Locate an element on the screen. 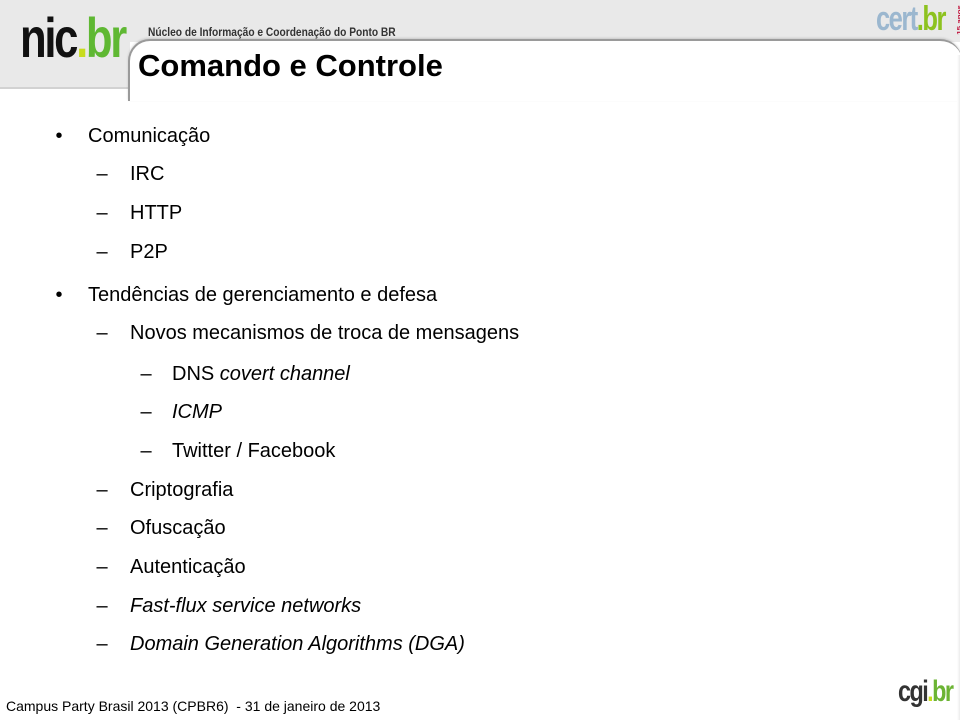 The height and width of the screenshot is (720, 960). text: Autenticação is located at coordinates (188, 567).